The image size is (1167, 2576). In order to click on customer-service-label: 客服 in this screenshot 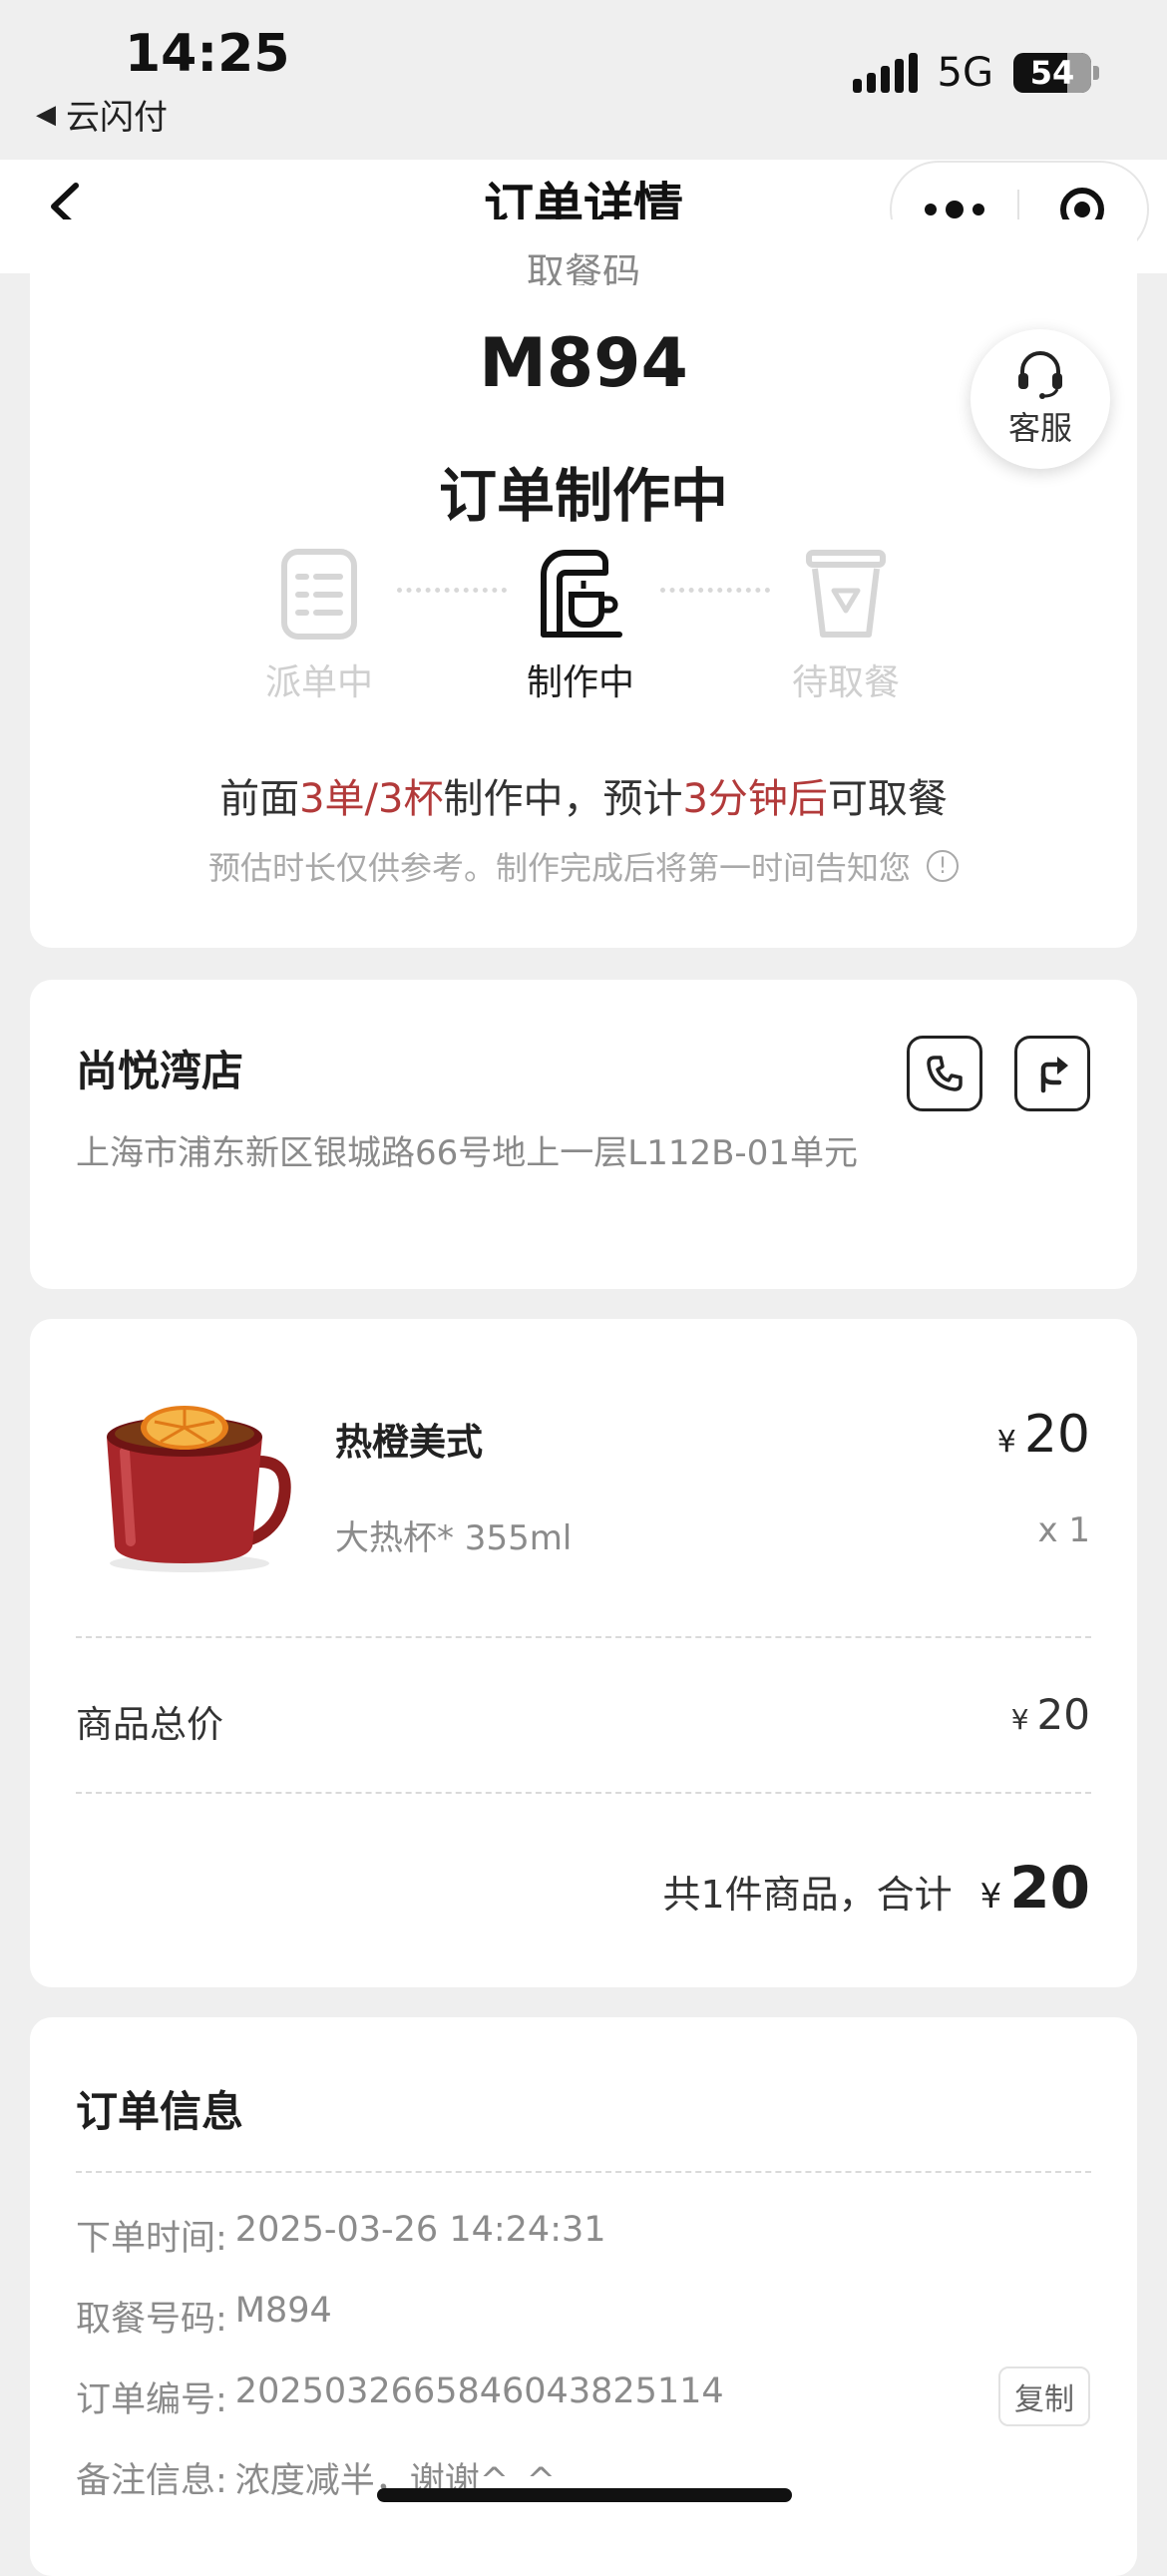, I will do `click(1039, 428)`.